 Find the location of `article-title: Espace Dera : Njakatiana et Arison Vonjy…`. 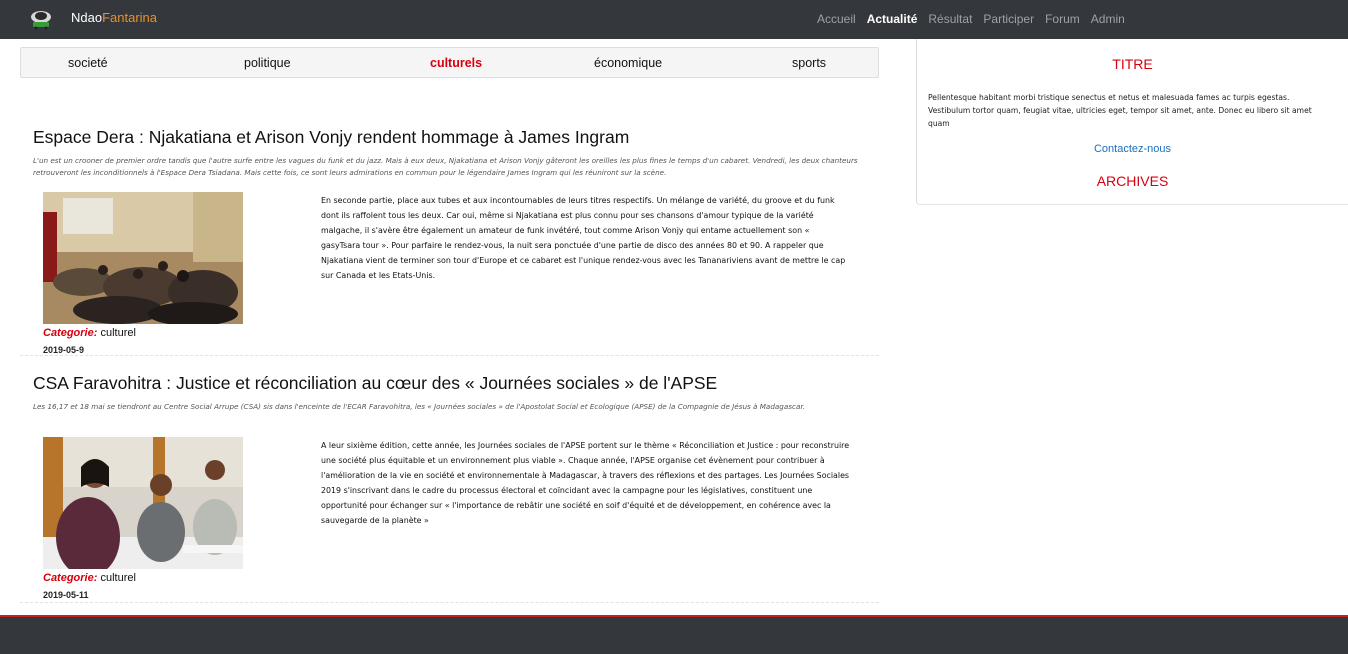

article-title: Espace Dera : Njakatiana et Arison Vonjy… is located at coordinates (331, 137).